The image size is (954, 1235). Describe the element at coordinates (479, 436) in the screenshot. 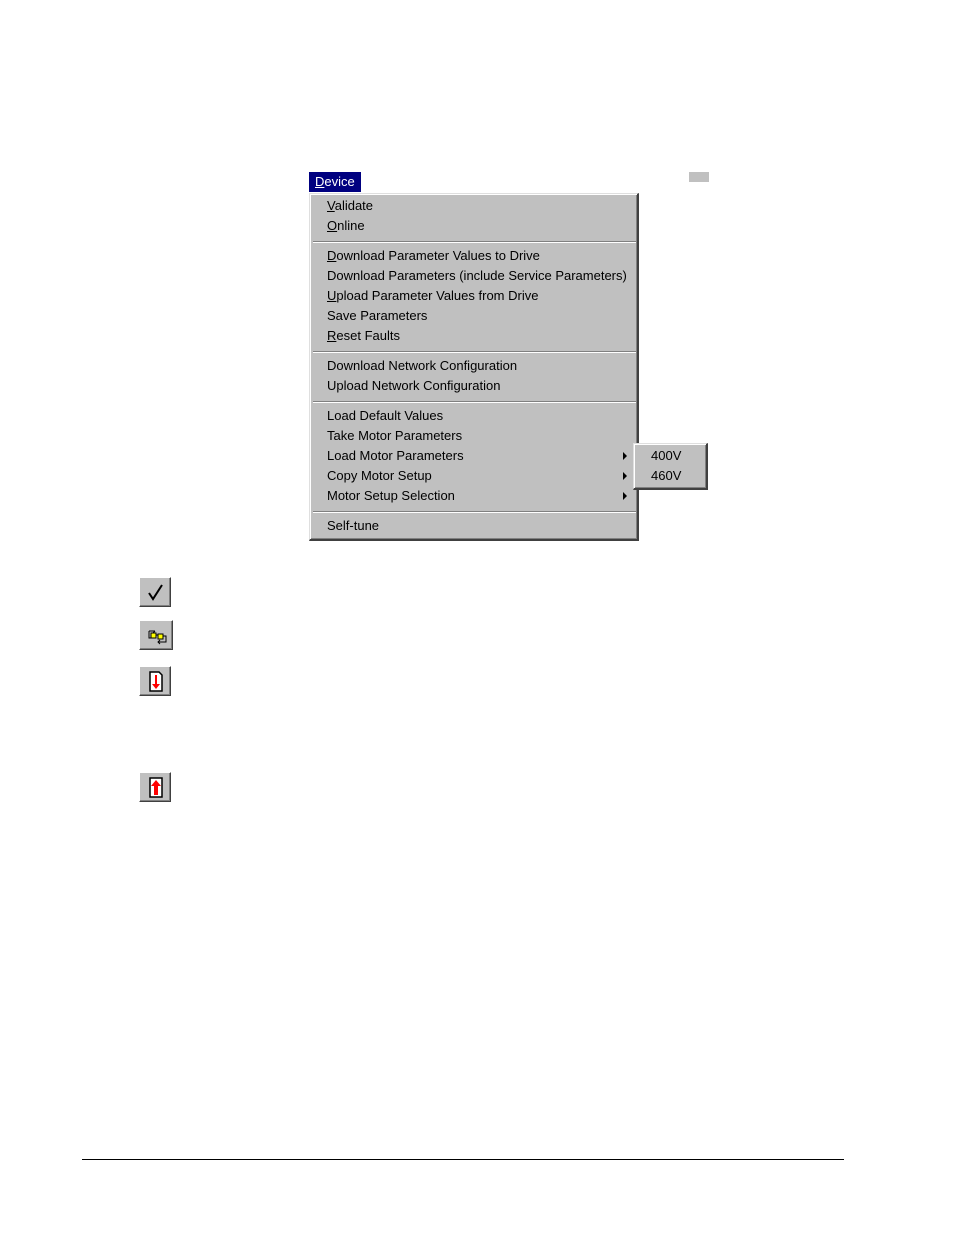

I see `menu-item-take-motor-parameters: Take Motor Parameters` at that location.